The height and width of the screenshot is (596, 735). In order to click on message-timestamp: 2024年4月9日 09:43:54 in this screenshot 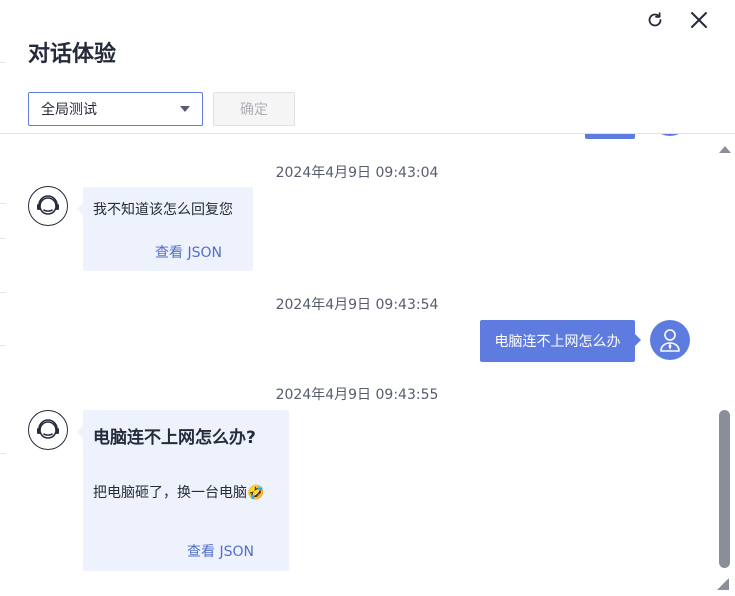, I will do `click(357, 305)`.